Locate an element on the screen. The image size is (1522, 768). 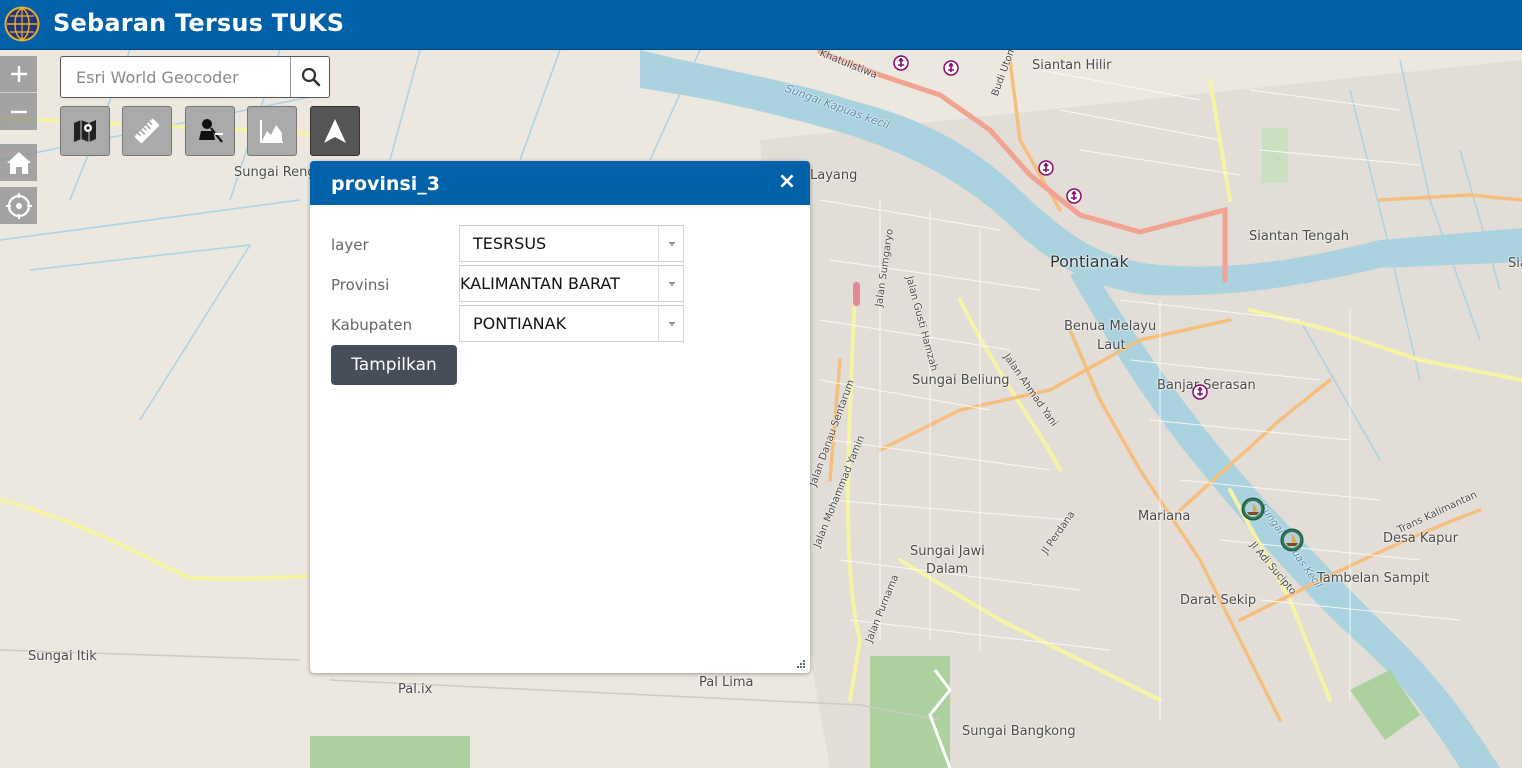
locate-button is located at coordinates (18, 205).